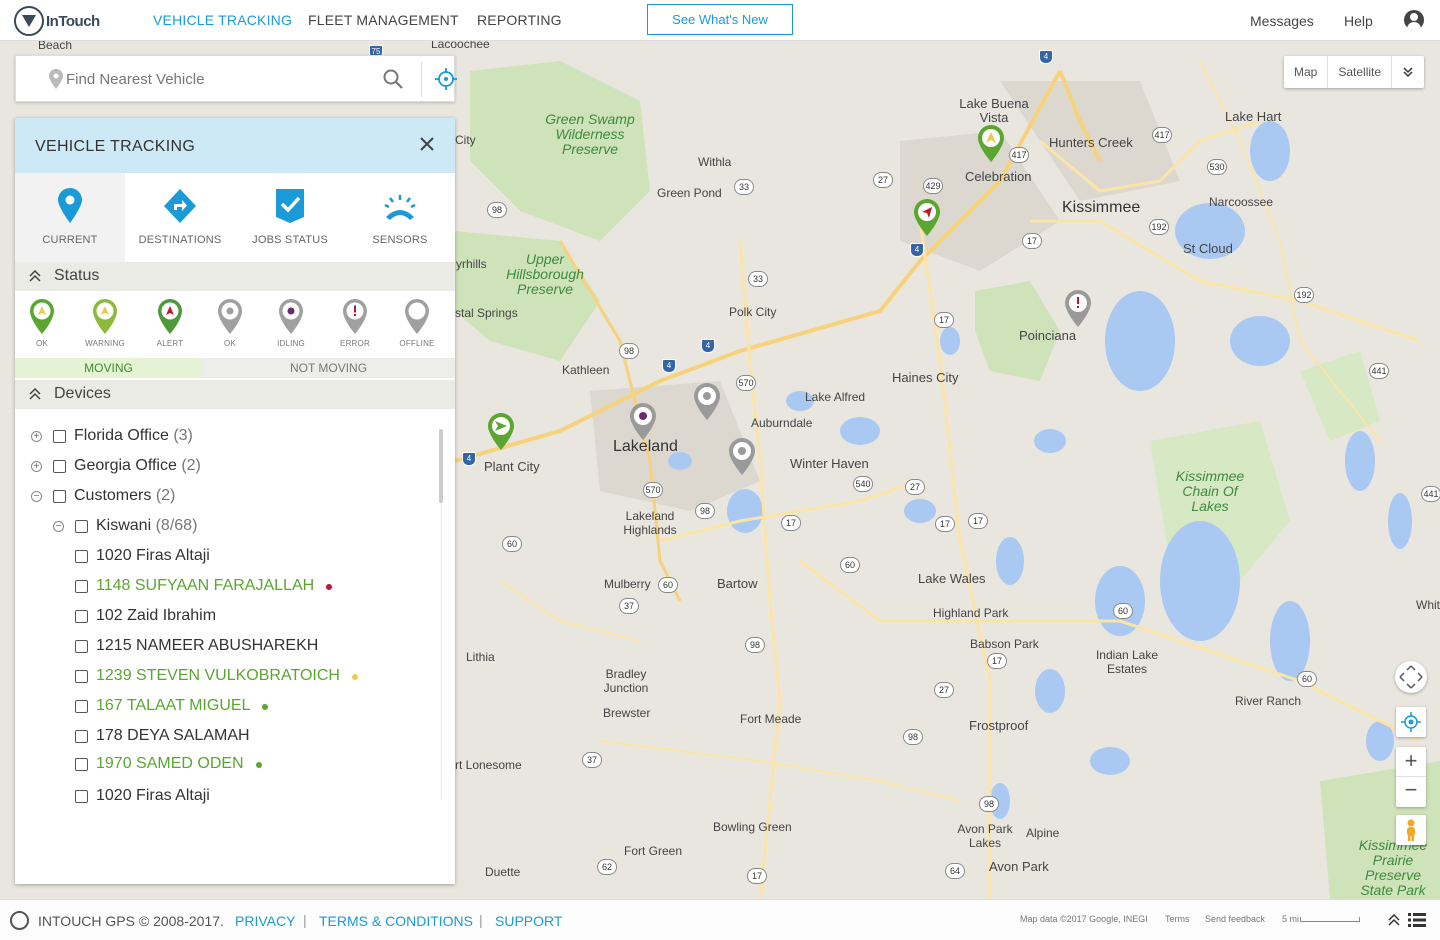  What do you see at coordinates (180, 206) in the screenshot?
I see `directions-icon` at bounding box center [180, 206].